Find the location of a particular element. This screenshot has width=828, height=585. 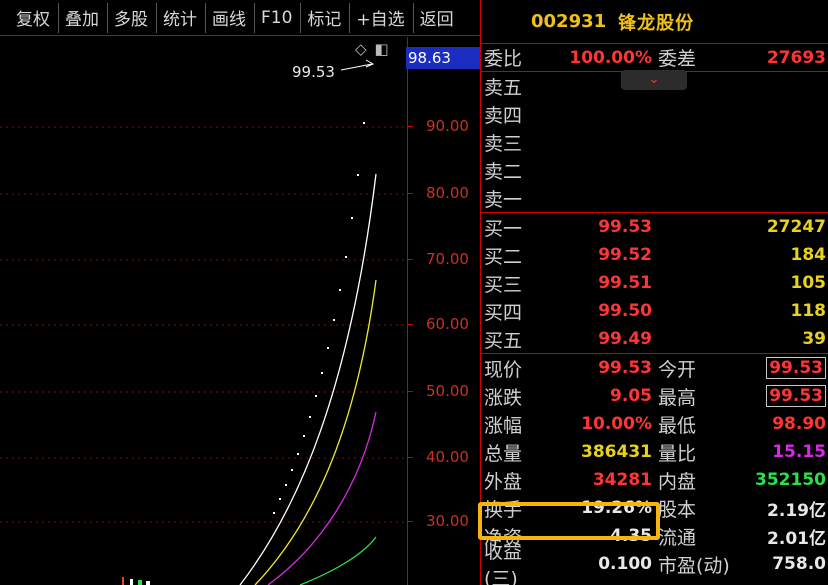

axis-tick: 80.00 is located at coordinates (438, 193).